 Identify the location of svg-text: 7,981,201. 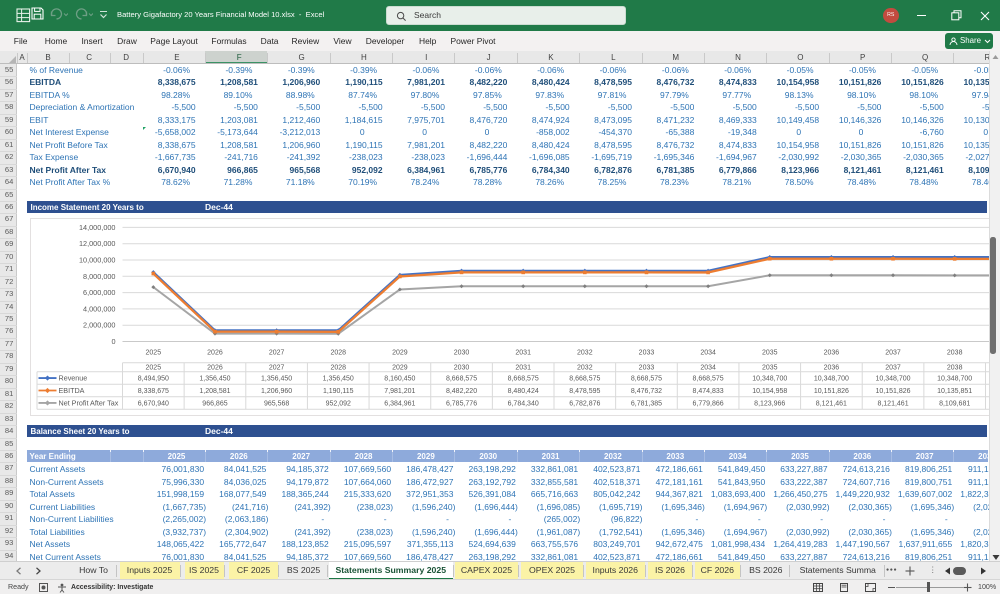
(399, 391).